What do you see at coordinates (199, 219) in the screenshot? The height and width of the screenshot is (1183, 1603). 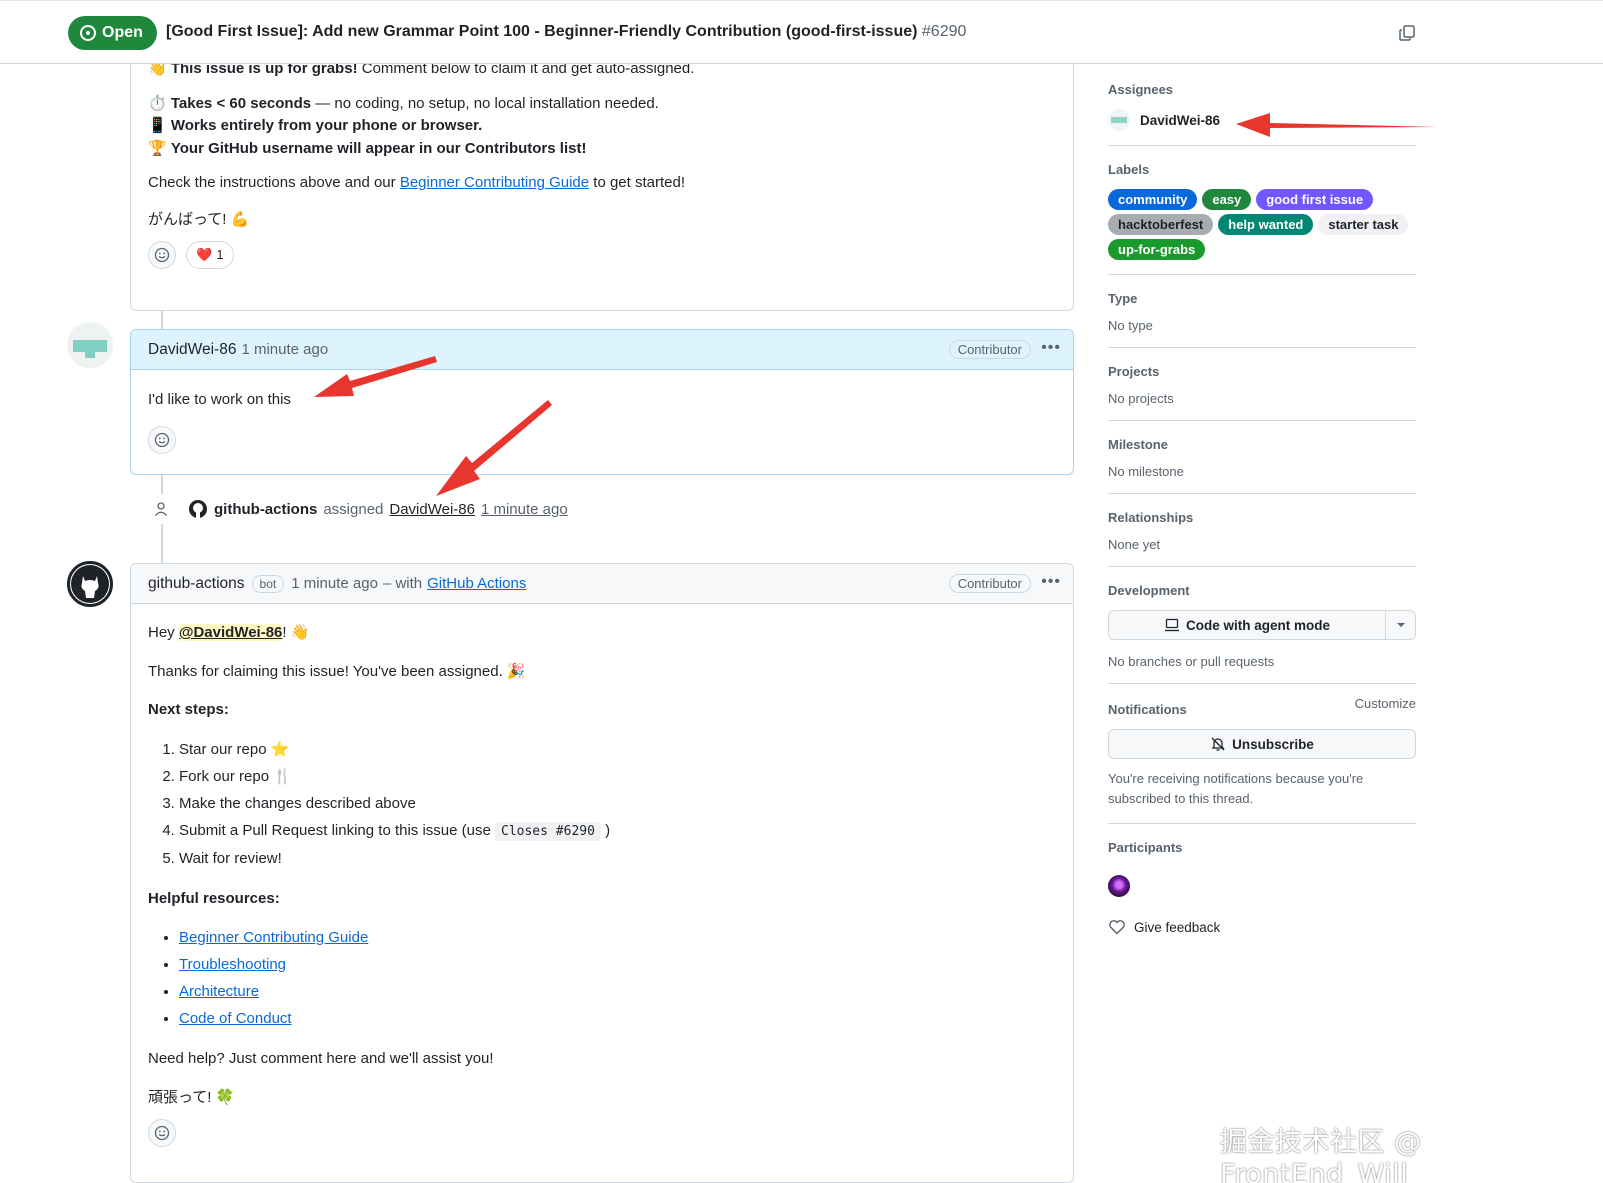 I see `cheer-text: がんばって! 💪` at bounding box center [199, 219].